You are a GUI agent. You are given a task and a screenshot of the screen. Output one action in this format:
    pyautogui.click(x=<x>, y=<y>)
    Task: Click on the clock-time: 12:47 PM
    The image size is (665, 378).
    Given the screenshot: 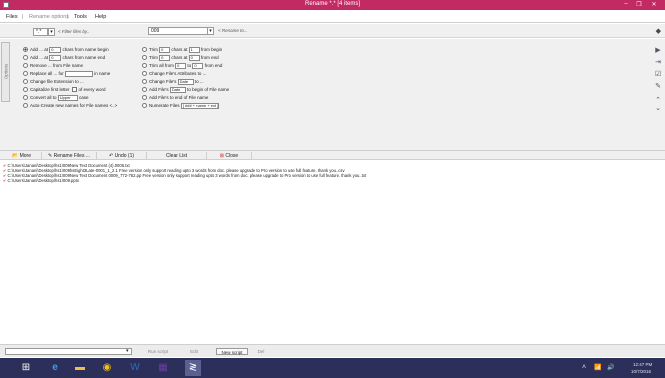 What is the action you would take?
    pyautogui.click(x=642, y=364)
    